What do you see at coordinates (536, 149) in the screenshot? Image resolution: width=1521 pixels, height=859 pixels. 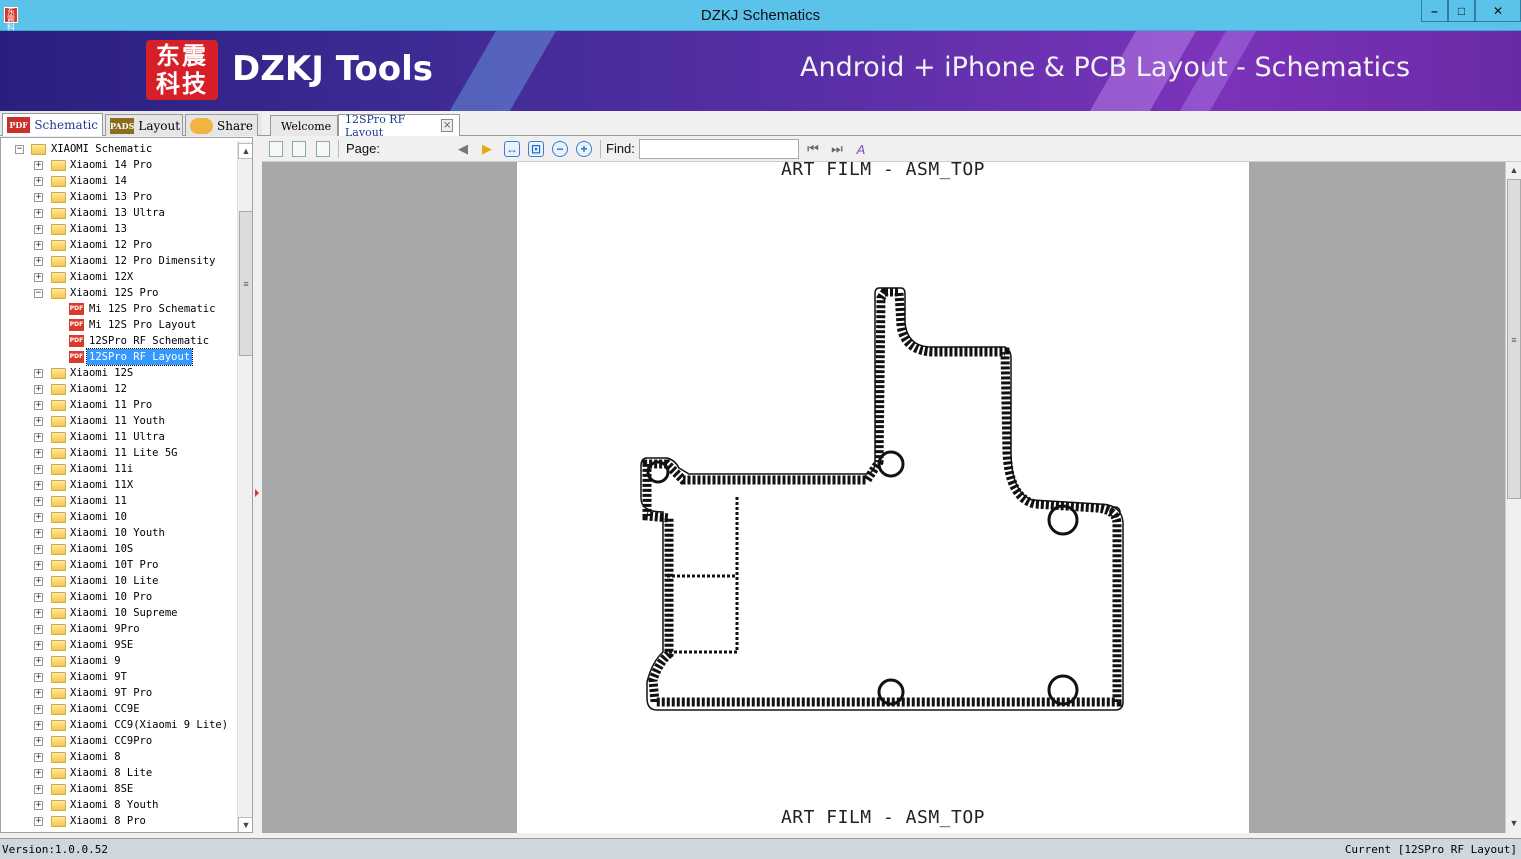 I see `fit-page-icon: ⊡` at bounding box center [536, 149].